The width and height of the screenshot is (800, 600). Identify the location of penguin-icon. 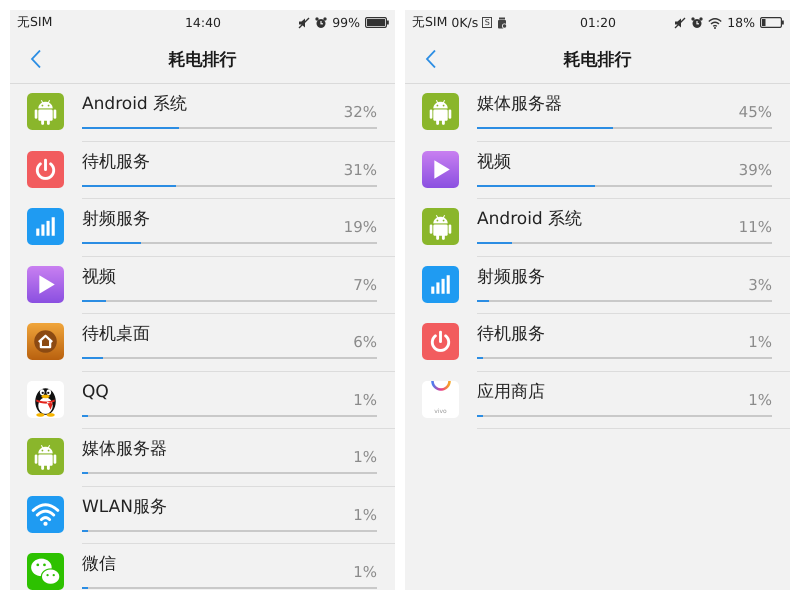
(45, 399).